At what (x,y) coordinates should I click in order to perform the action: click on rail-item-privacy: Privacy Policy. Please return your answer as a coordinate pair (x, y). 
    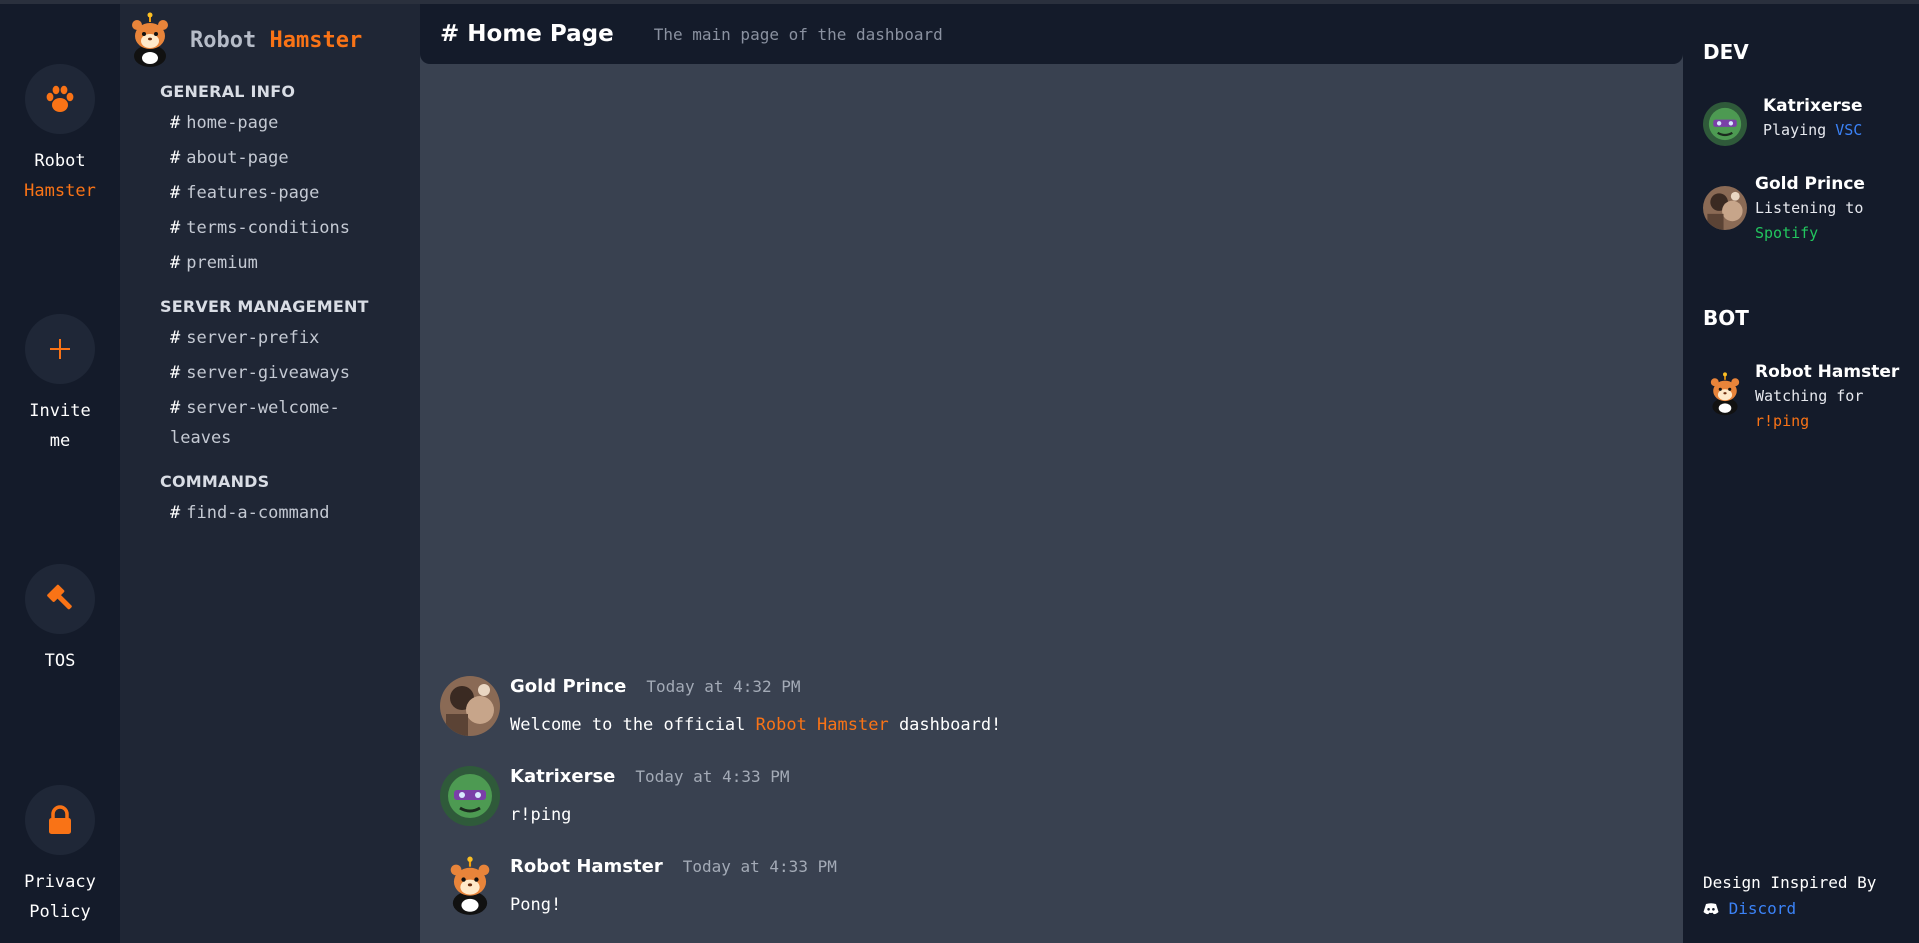
    Looking at the image, I should click on (60, 856).